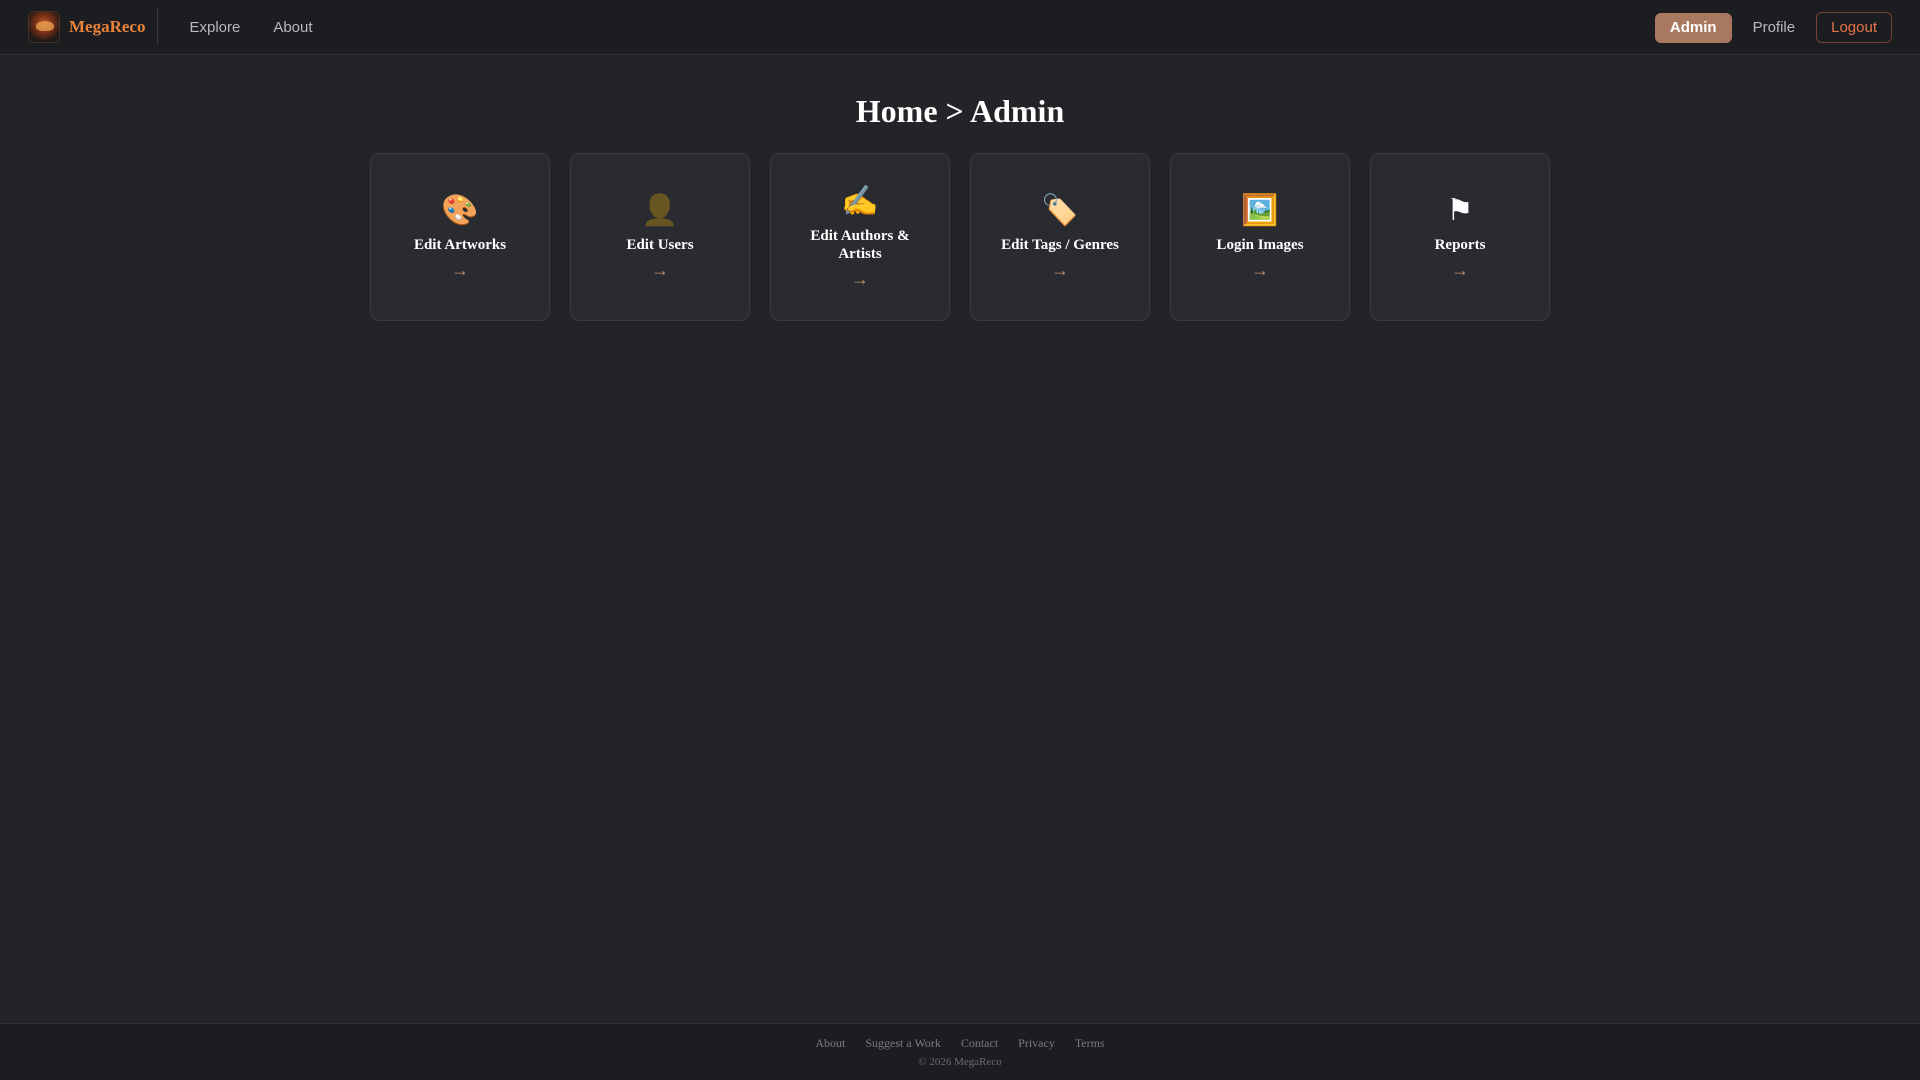 Image resolution: width=1920 pixels, height=1080 pixels. What do you see at coordinates (460, 244) in the screenshot?
I see `card-label: Edit Artworks` at bounding box center [460, 244].